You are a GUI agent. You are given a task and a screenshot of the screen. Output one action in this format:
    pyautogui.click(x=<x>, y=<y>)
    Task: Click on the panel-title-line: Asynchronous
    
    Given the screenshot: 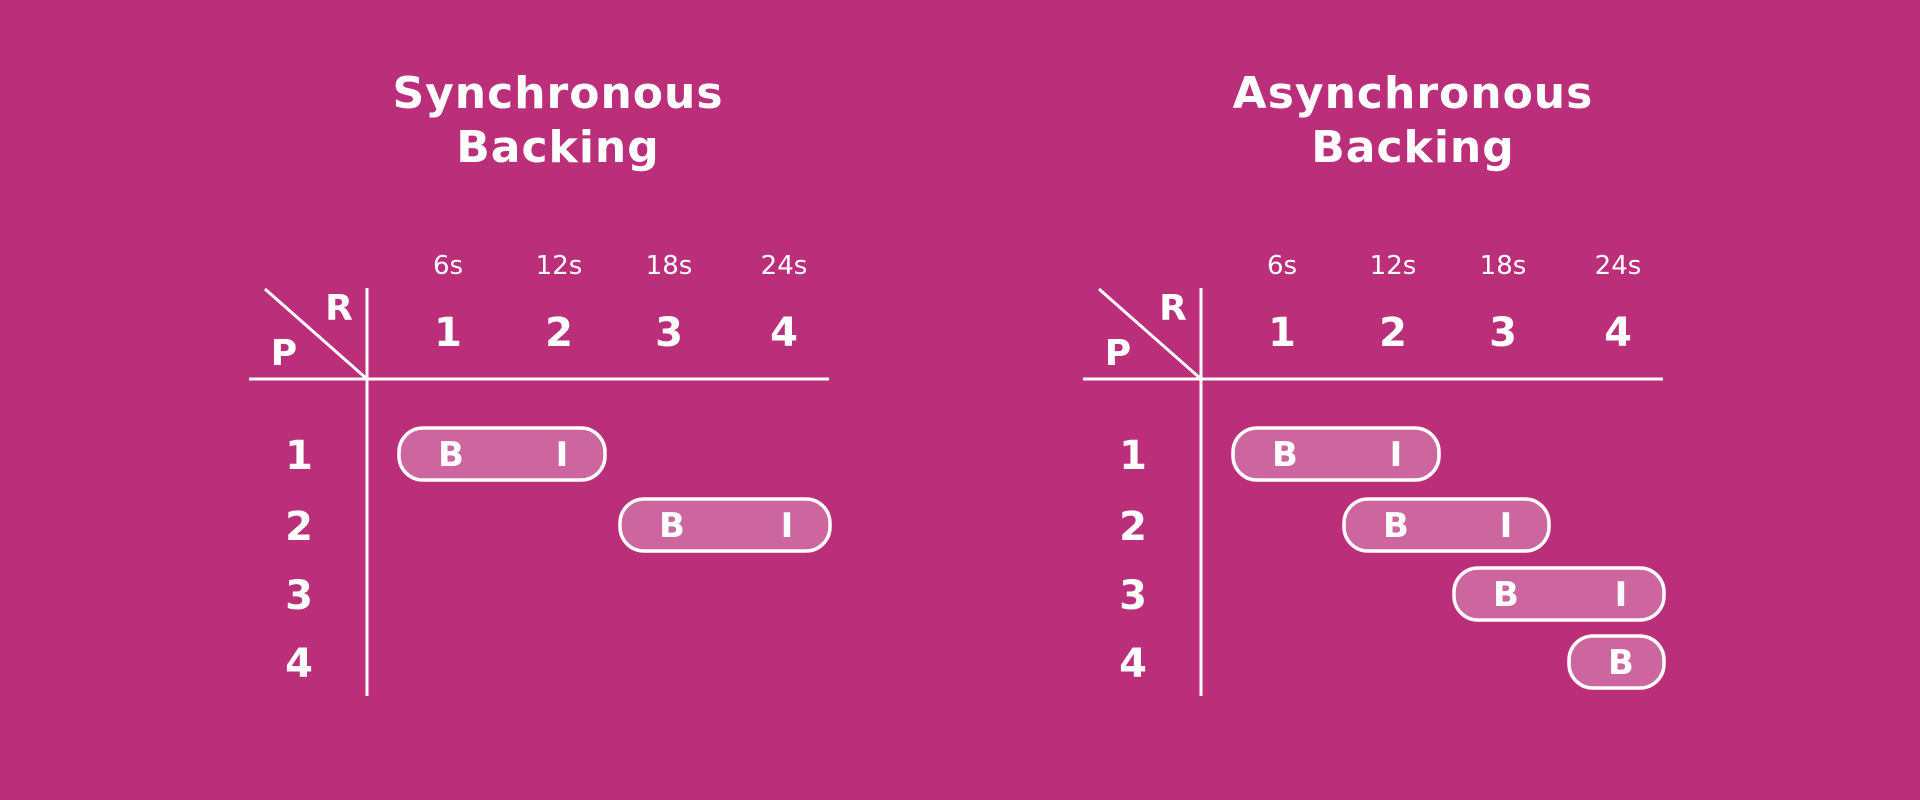 What is the action you would take?
    pyautogui.click(x=1413, y=93)
    